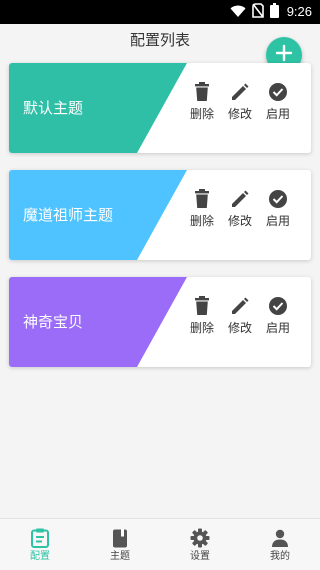 The image size is (320, 570). What do you see at coordinates (120, 556) in the screenshot?
I see `nav-label-theme: 主题` at bounding box center [120, 556].